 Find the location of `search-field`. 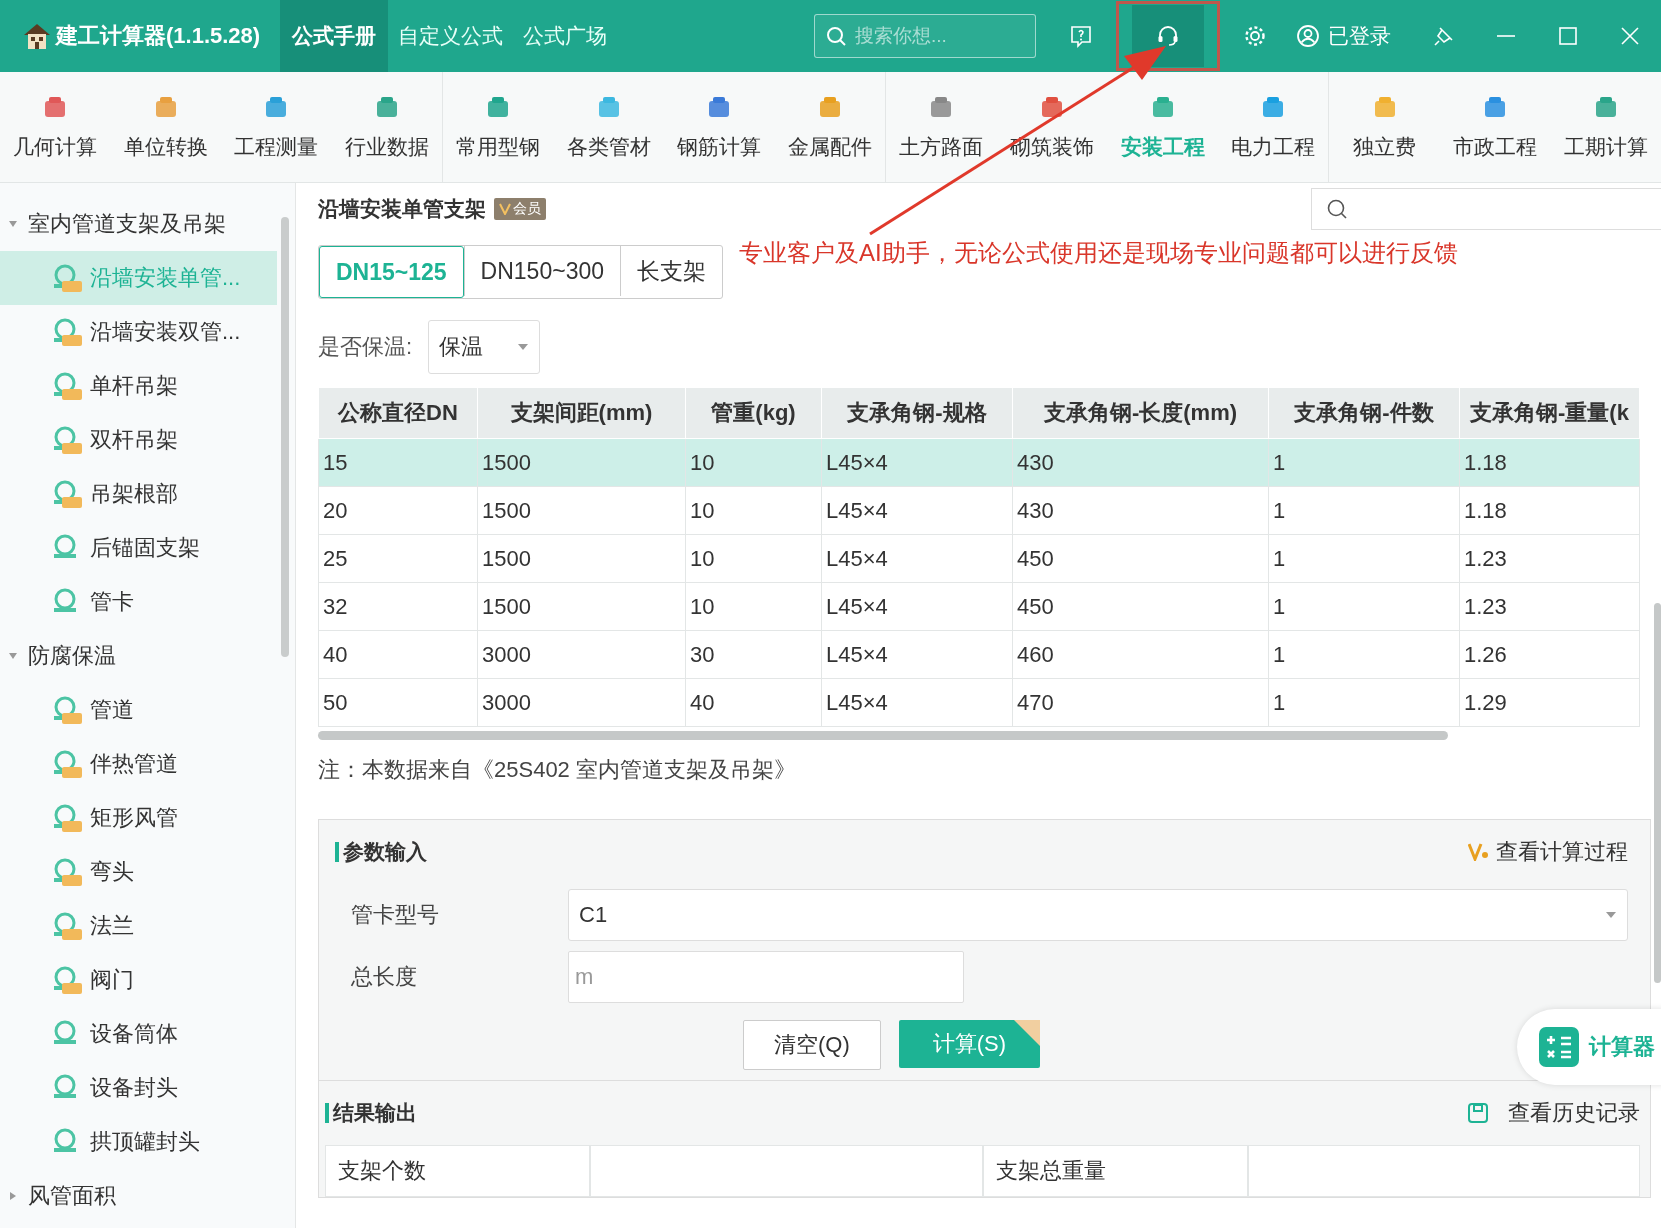

search-field is located at coordinates (1486, 209).